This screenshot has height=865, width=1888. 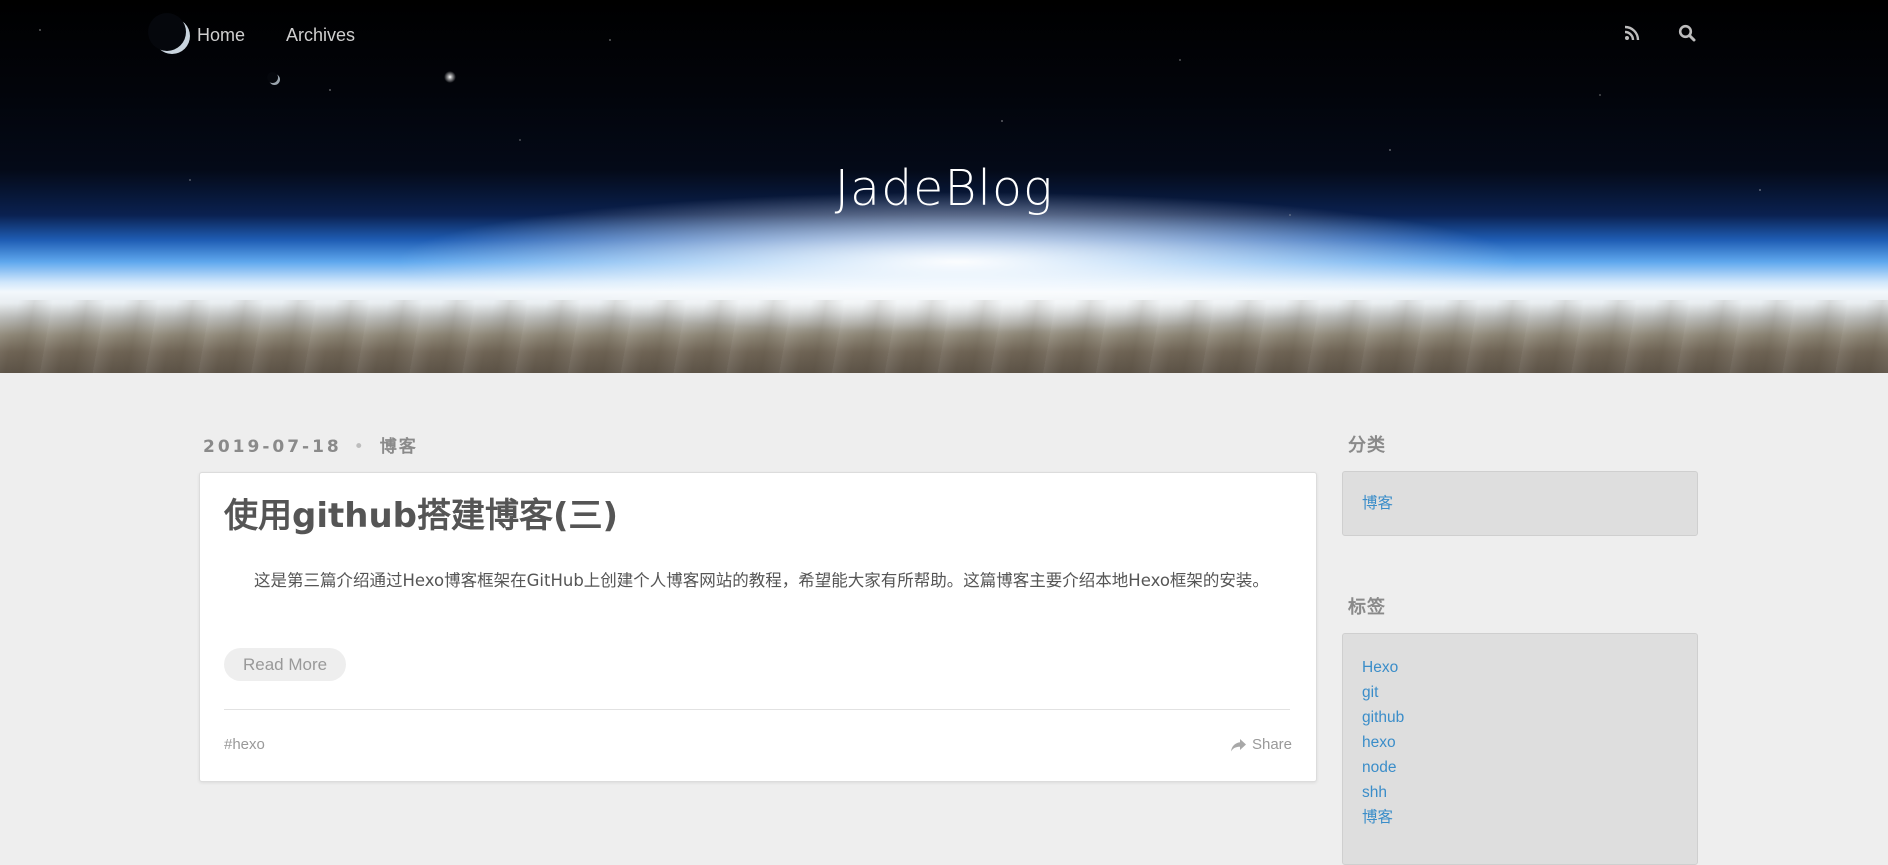 I want to click on share-label: Share, so click(x=1271, y=744).